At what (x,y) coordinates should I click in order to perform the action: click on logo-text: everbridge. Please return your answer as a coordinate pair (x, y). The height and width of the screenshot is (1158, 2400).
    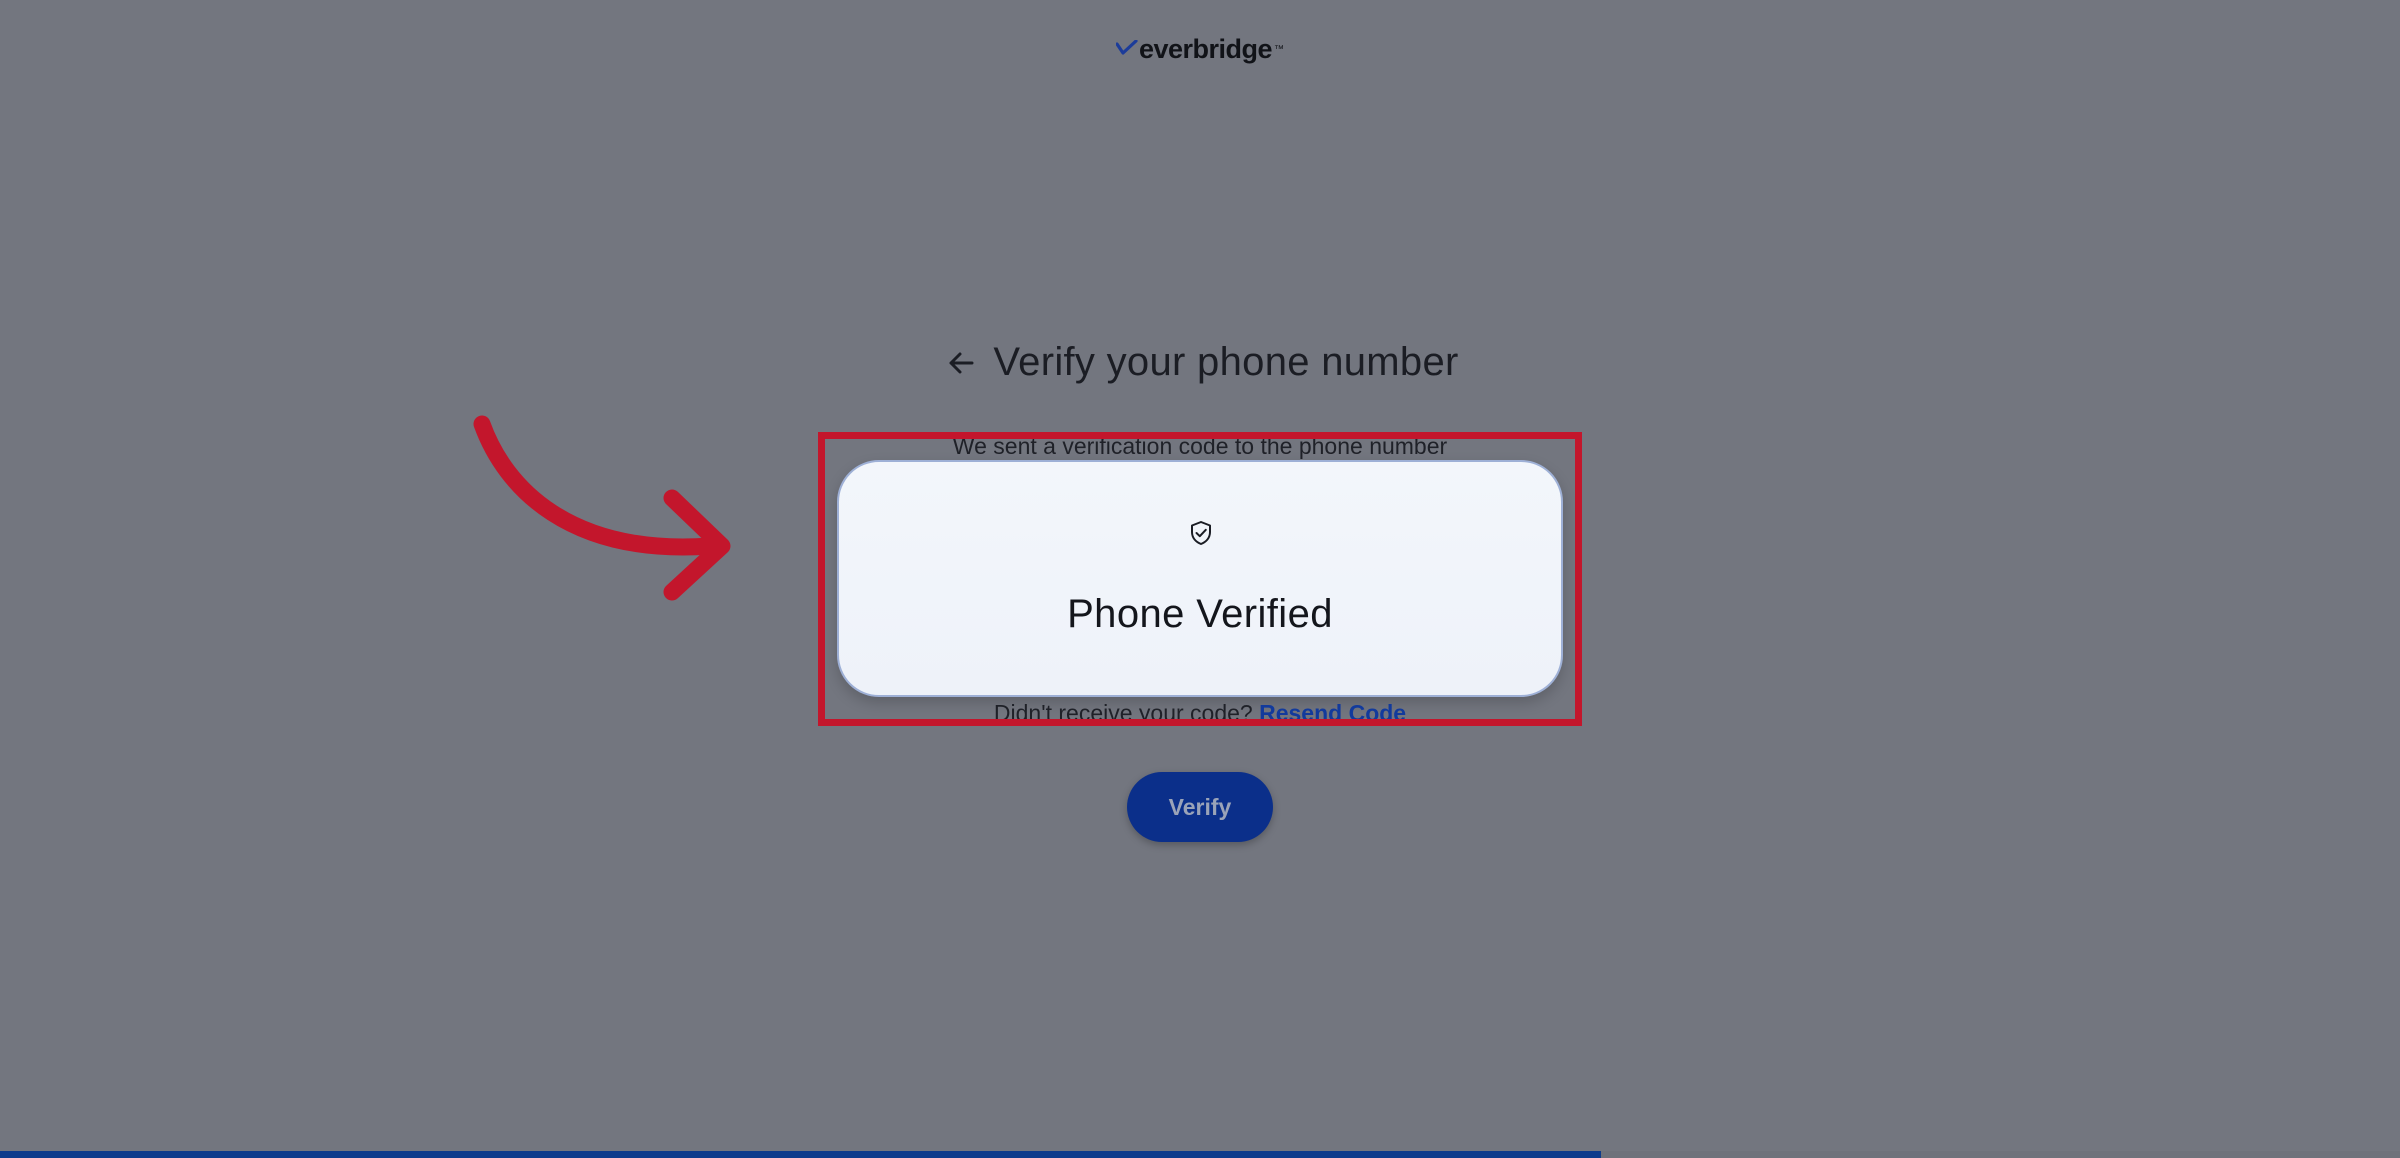
    Looking at the image, I should click on (1205, 49).